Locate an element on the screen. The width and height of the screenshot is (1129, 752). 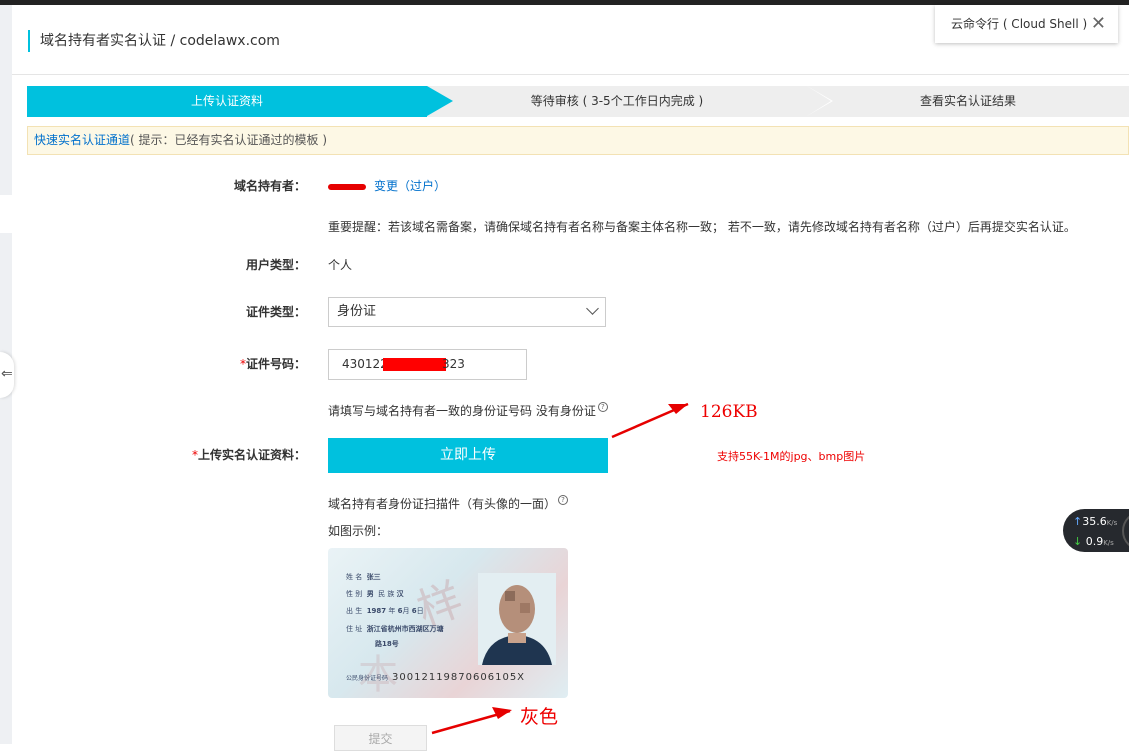
holder-value: 变更（过户） is located at coordinates (387, 185).